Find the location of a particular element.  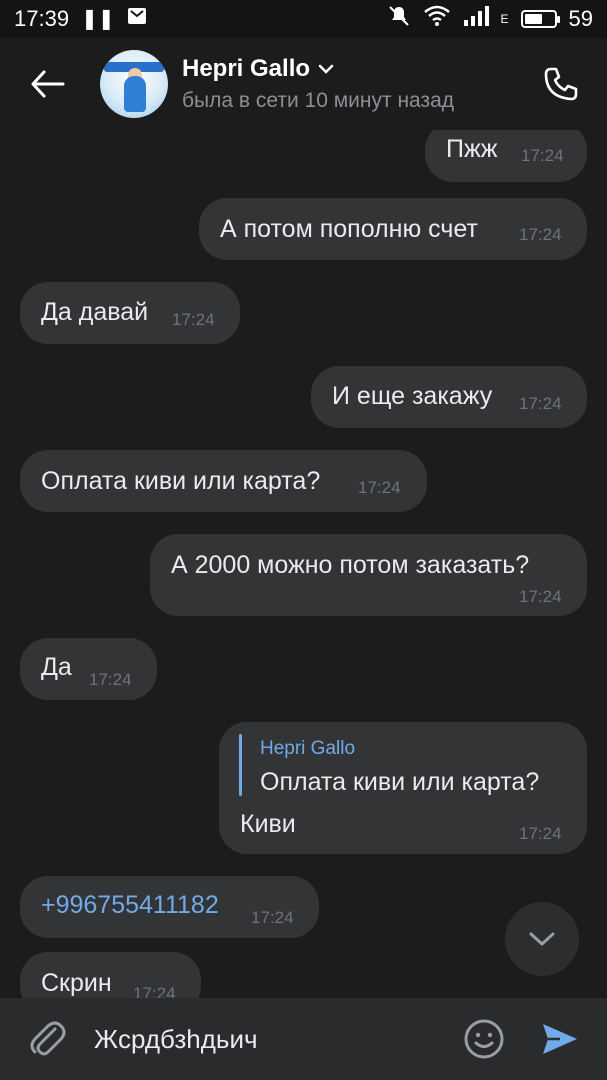

message-text: Оплата киви или карта? is located at coordinates (181, 481).